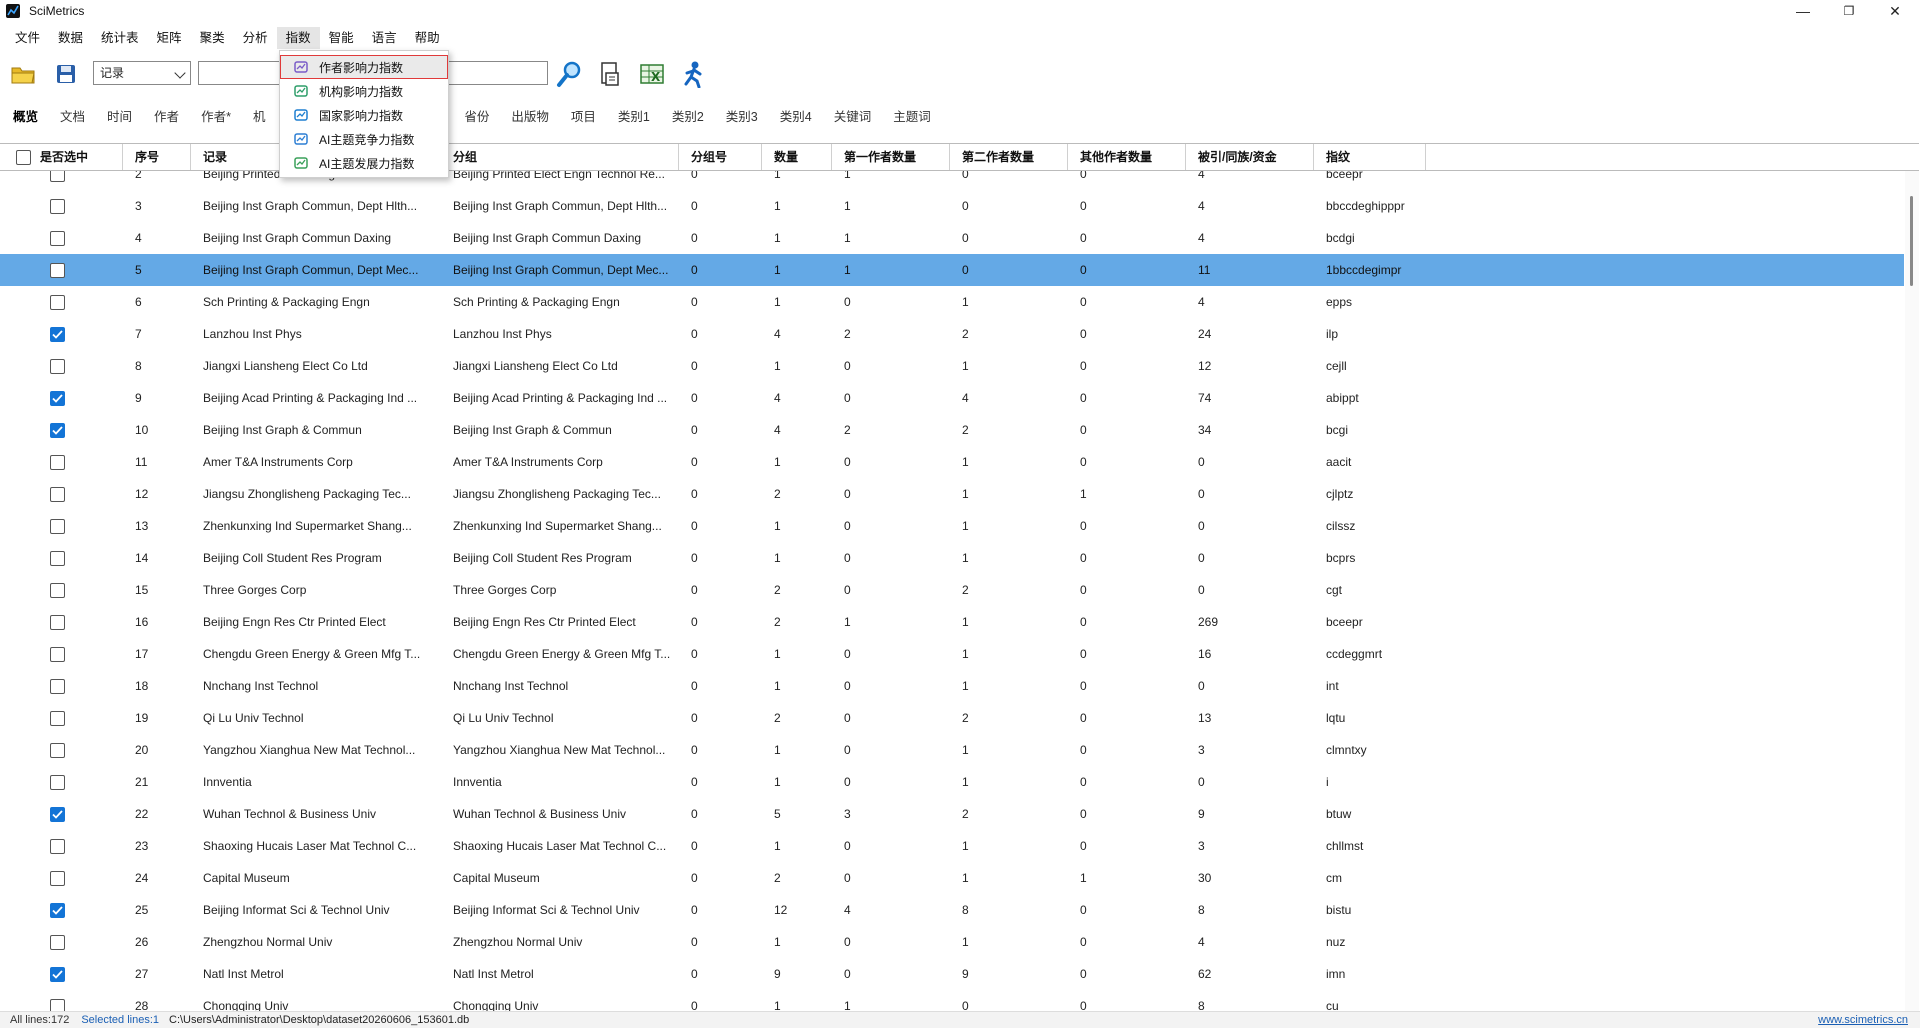 This screenshot has height=1028, width=1920. Describe the element at coordinates (364, 67) in the screenshot. I see `dropdown-item-0: 作者影响力指数` at that location.